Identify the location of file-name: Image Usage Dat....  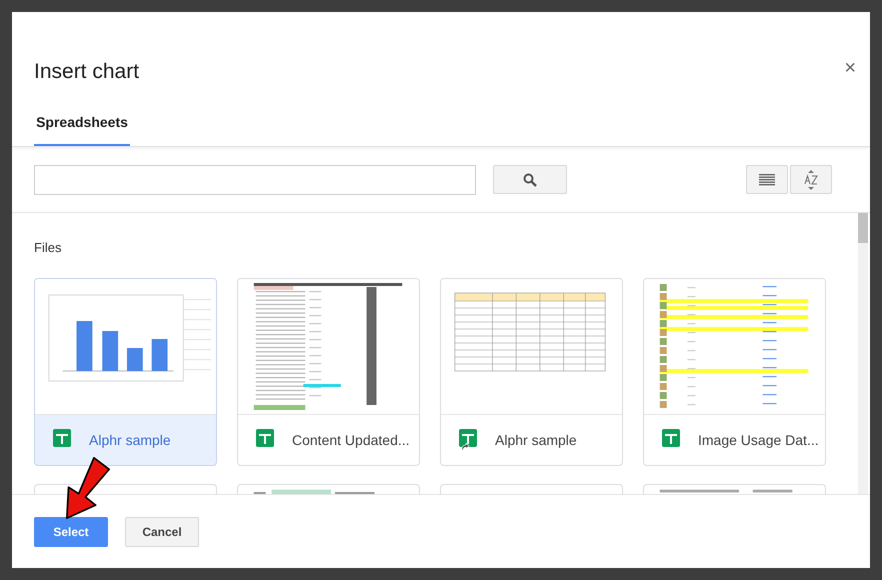
(758, 440).